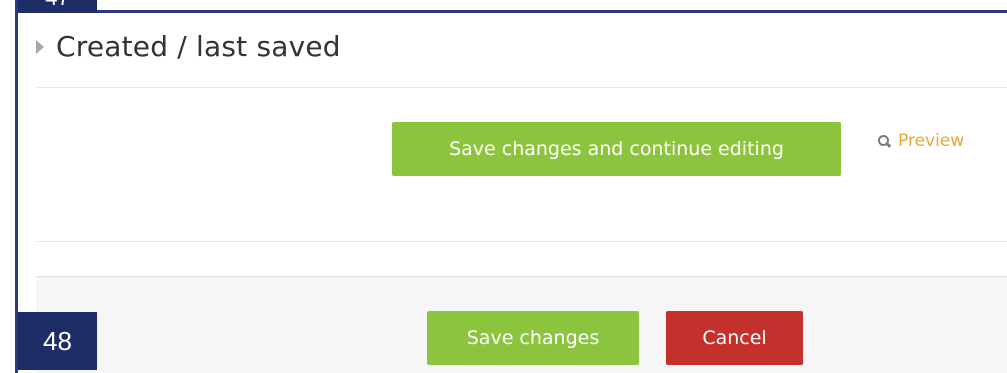 The width and height of the screenshot is (1007, 373). Describe the element at coordinates (521, 241) in the screenshot. I see `form-divider` at that location.